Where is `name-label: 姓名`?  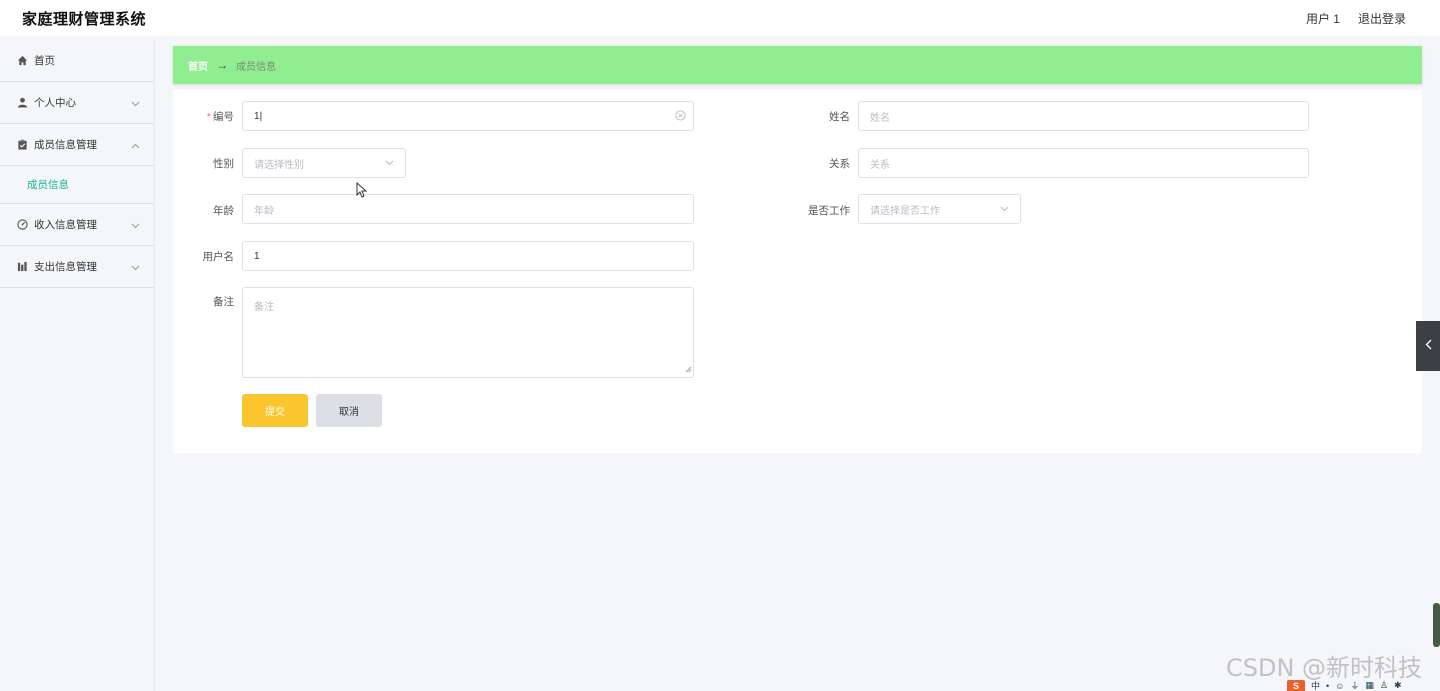 name-label: 姓名 is located at coordinates (839, 117).